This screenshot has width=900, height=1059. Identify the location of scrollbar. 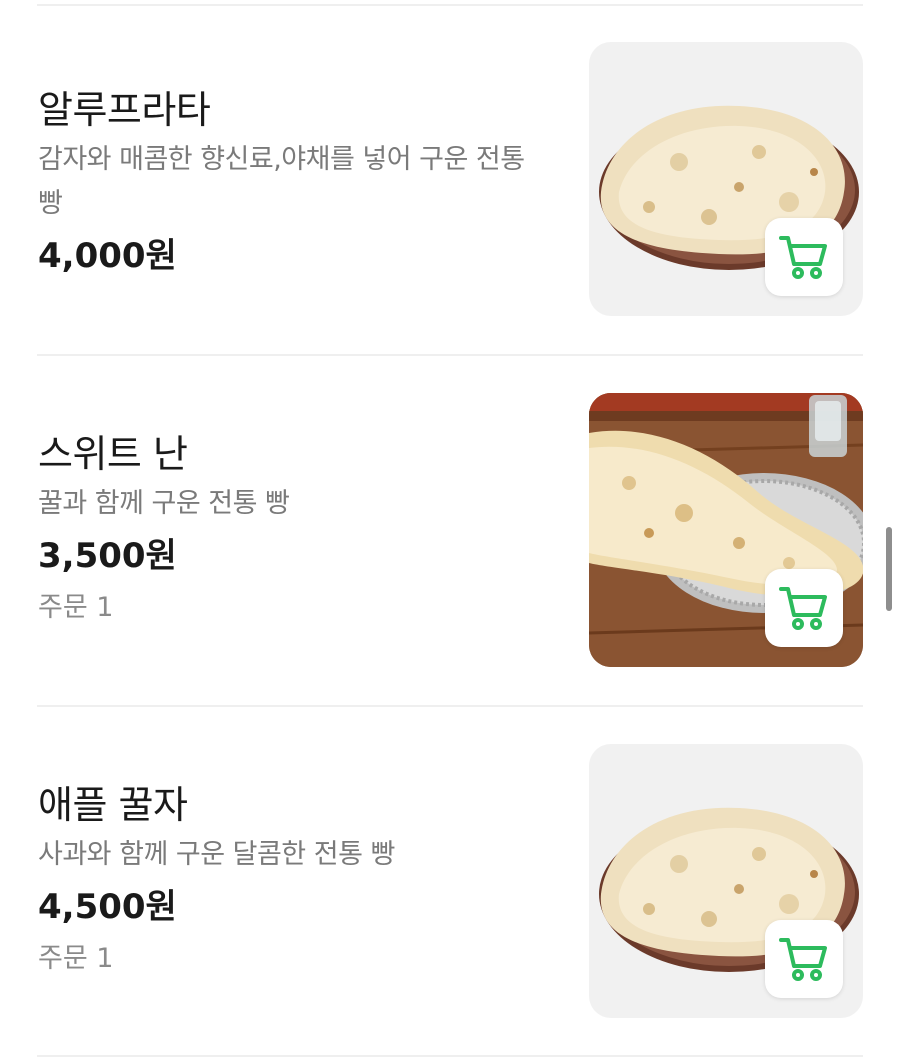
(889, 569).